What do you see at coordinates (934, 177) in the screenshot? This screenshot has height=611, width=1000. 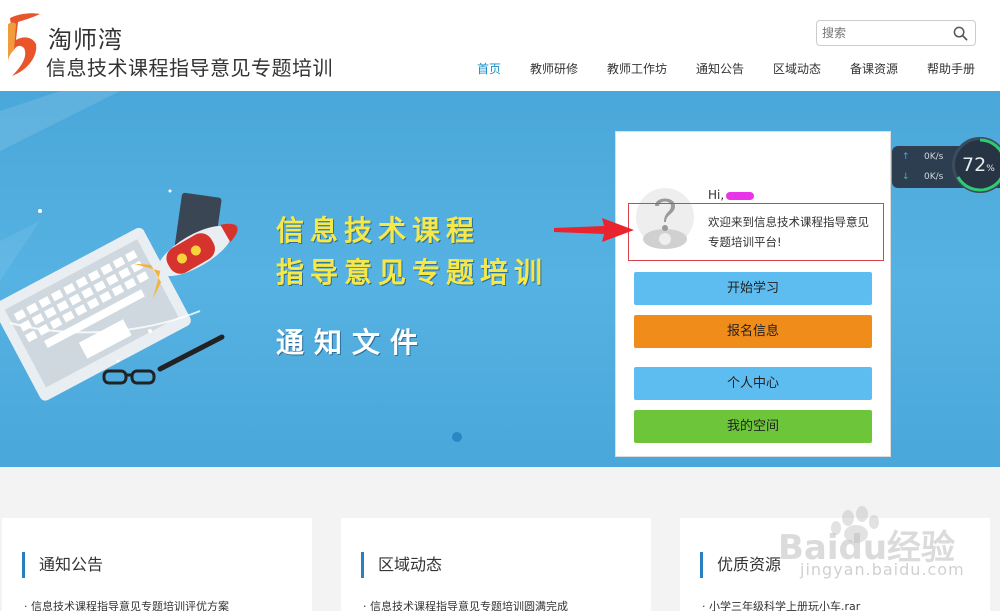 I see `download-speed-value: 0K/s` at bounding box center [934, 177].